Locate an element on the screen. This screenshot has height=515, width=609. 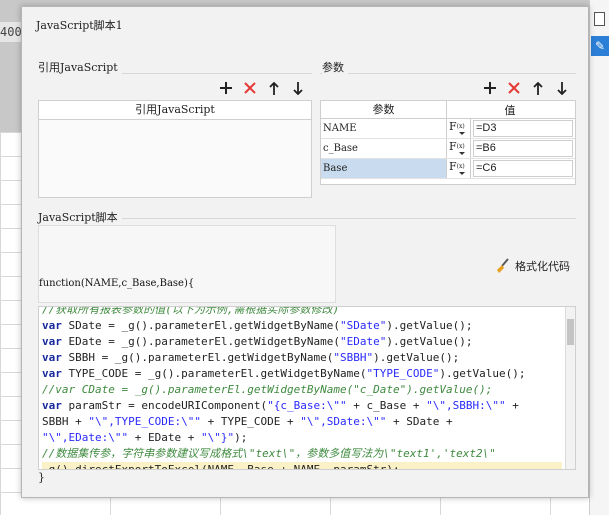
function-header-box: function(NAME,c_Base,Base){ is located at coordinates (187, 264).